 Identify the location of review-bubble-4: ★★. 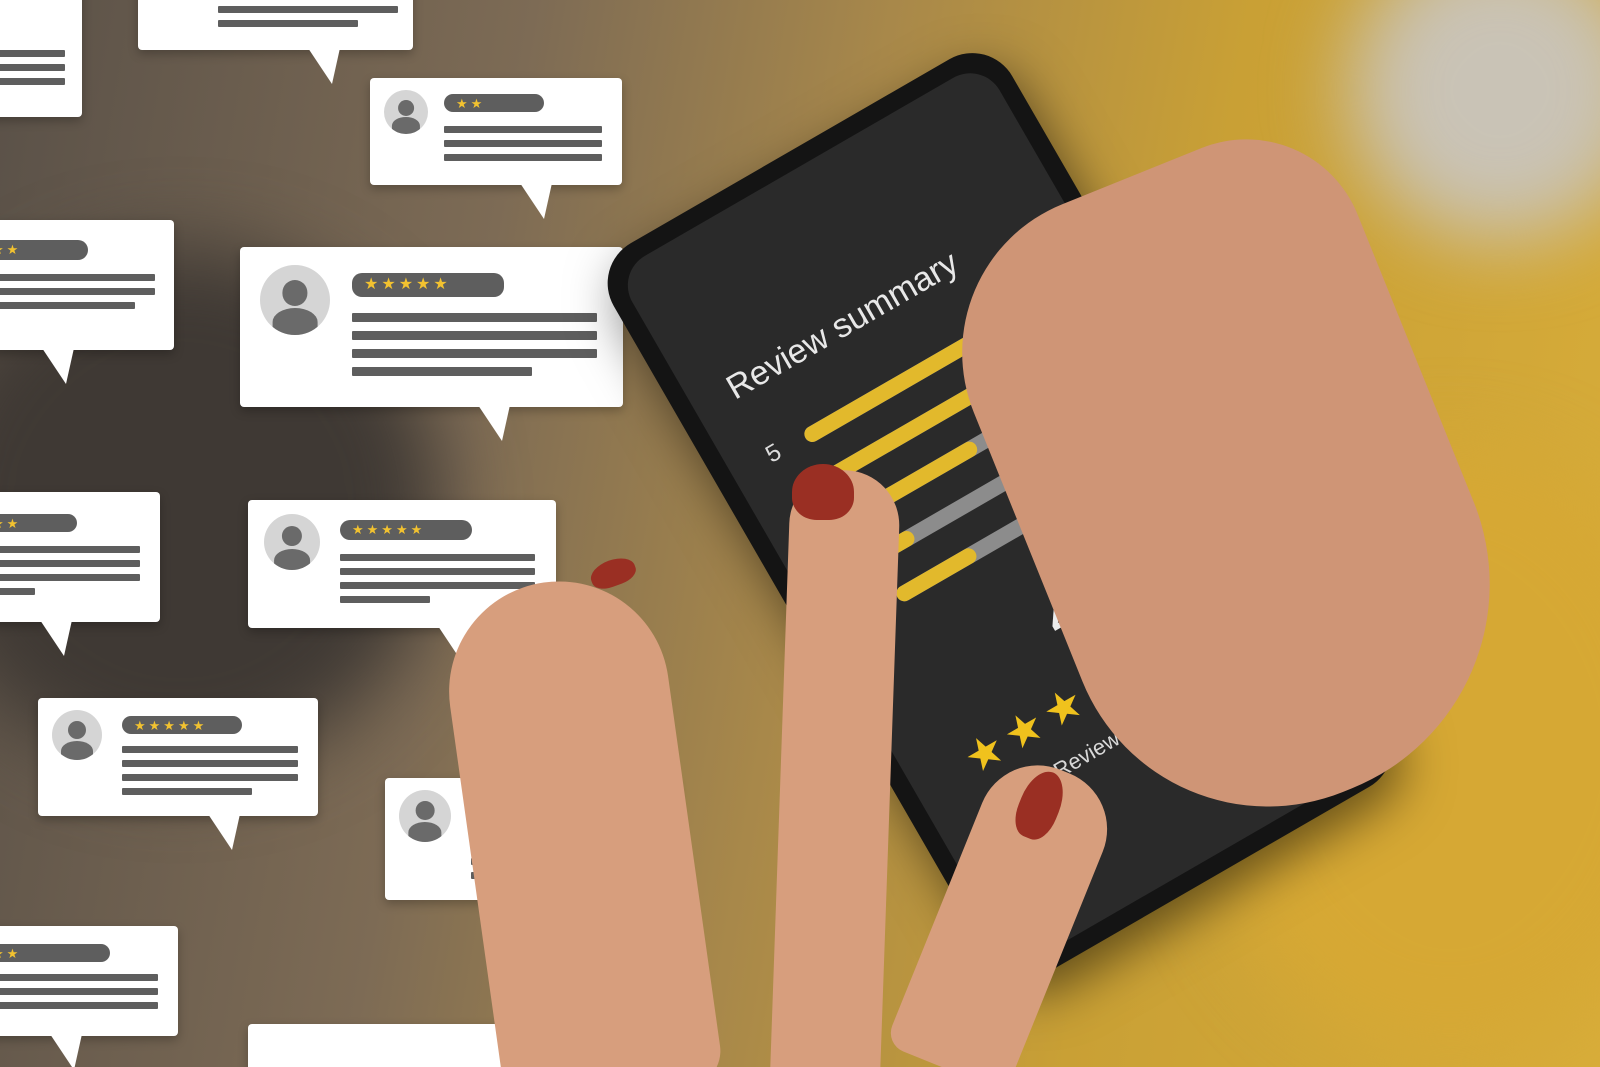
(87, 302).